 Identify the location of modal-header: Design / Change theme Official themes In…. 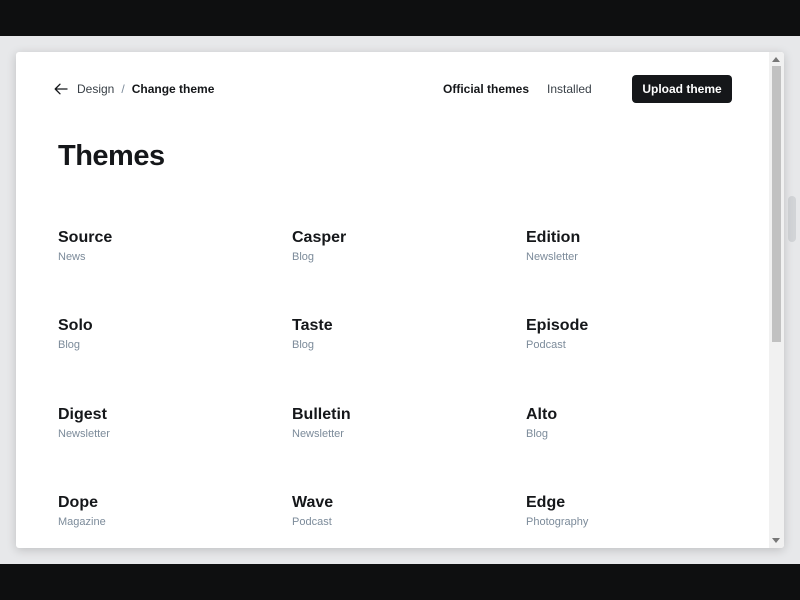
(392, 89).